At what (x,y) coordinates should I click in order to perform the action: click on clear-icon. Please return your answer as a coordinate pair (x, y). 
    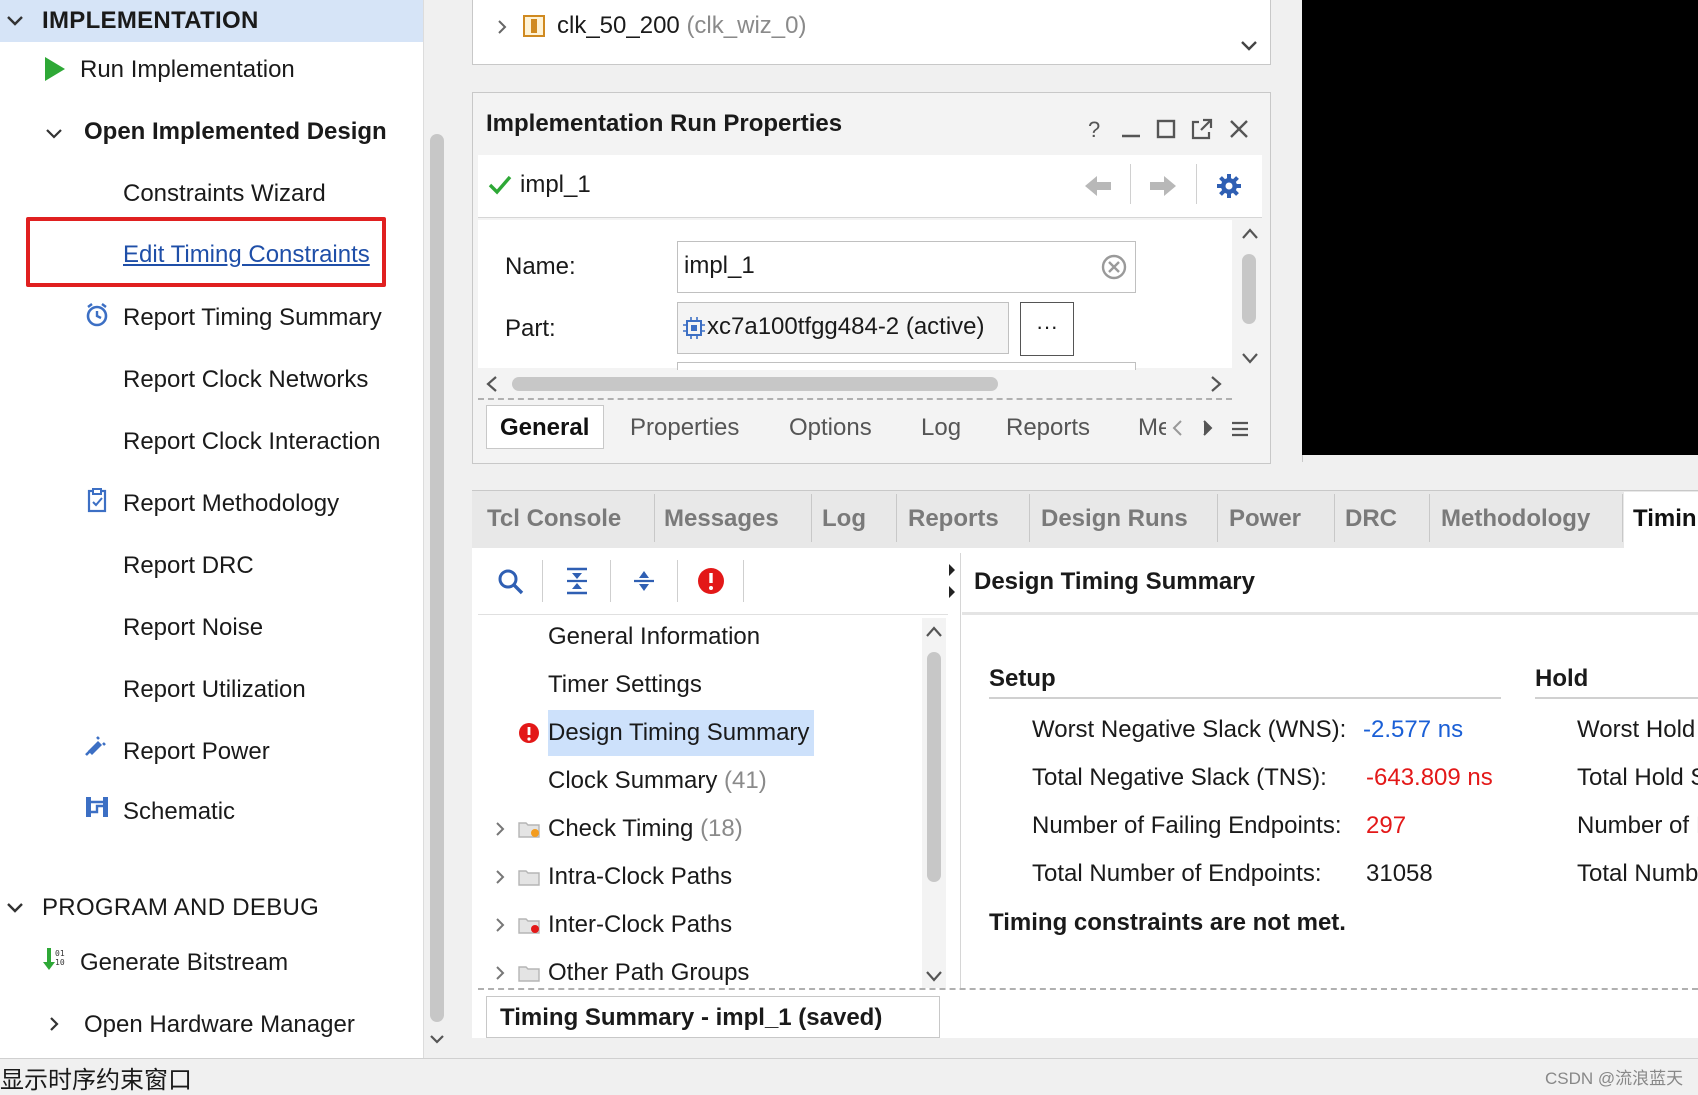
    Looking at the image, I should click on (1114, 267).